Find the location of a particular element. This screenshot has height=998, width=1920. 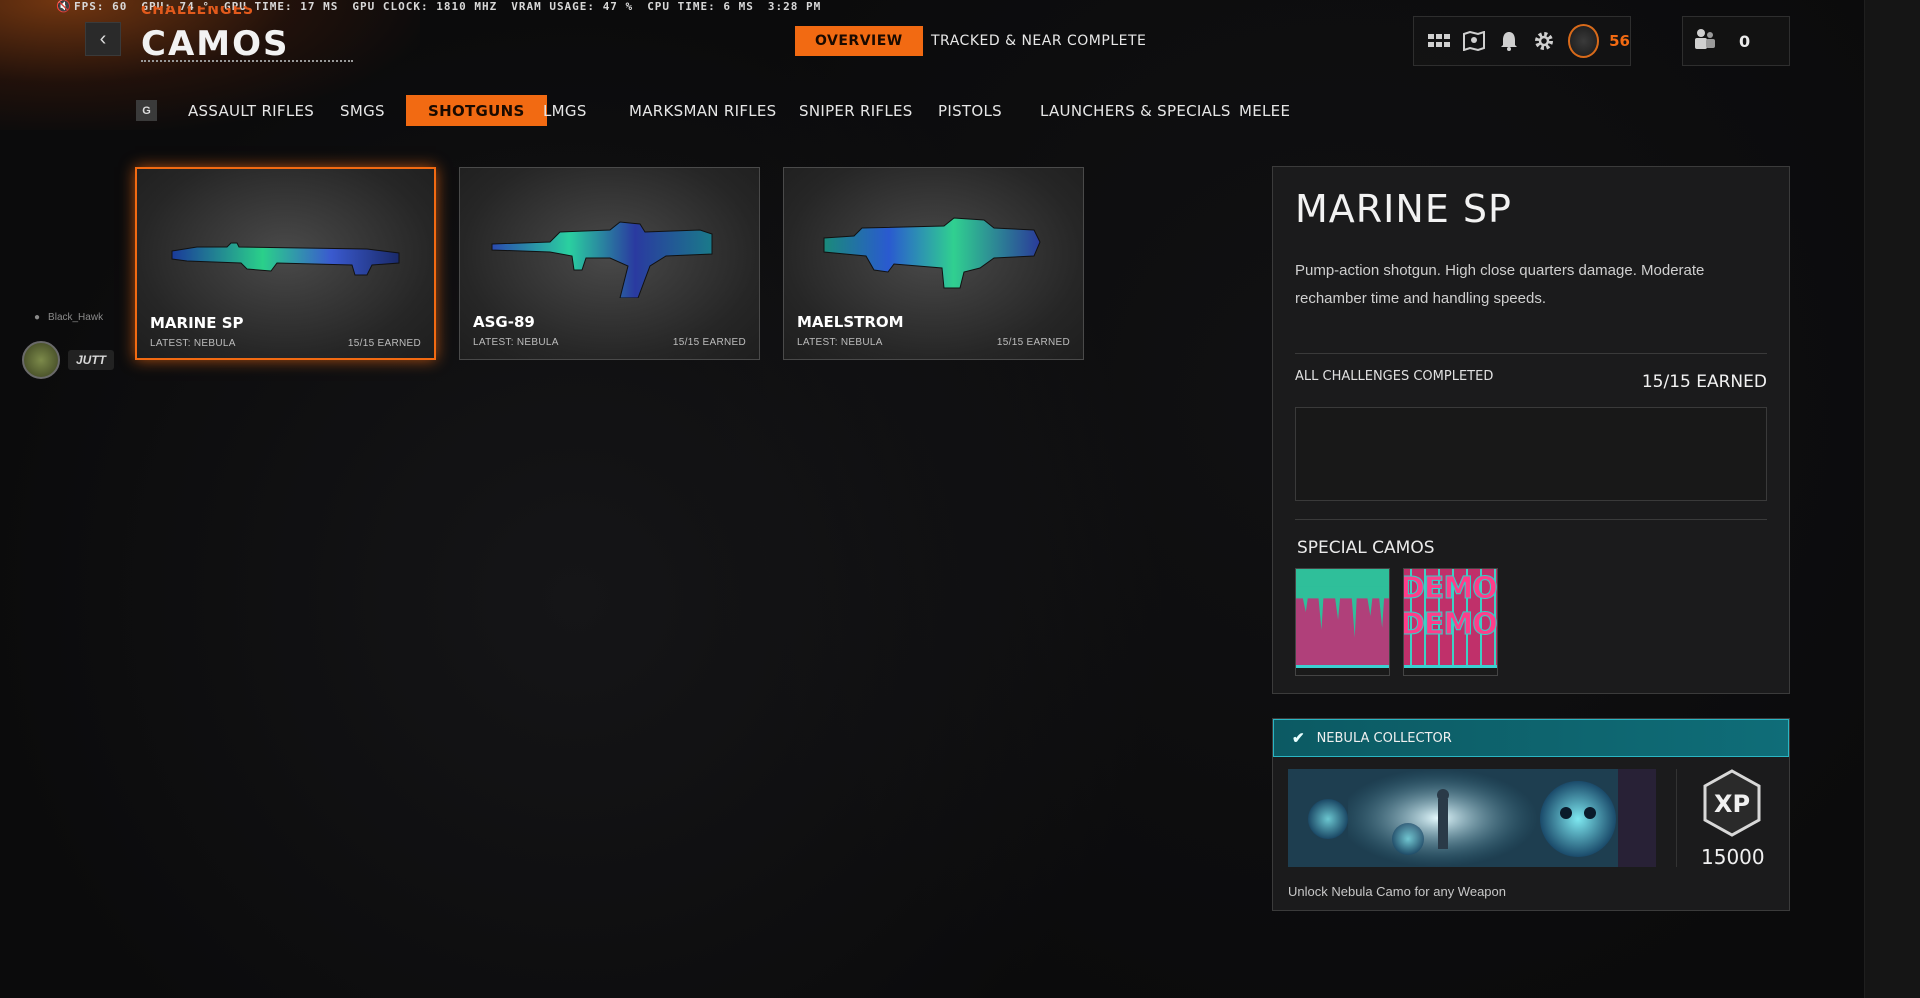

xp-icon: XP is located at coordinates (1732, 803).